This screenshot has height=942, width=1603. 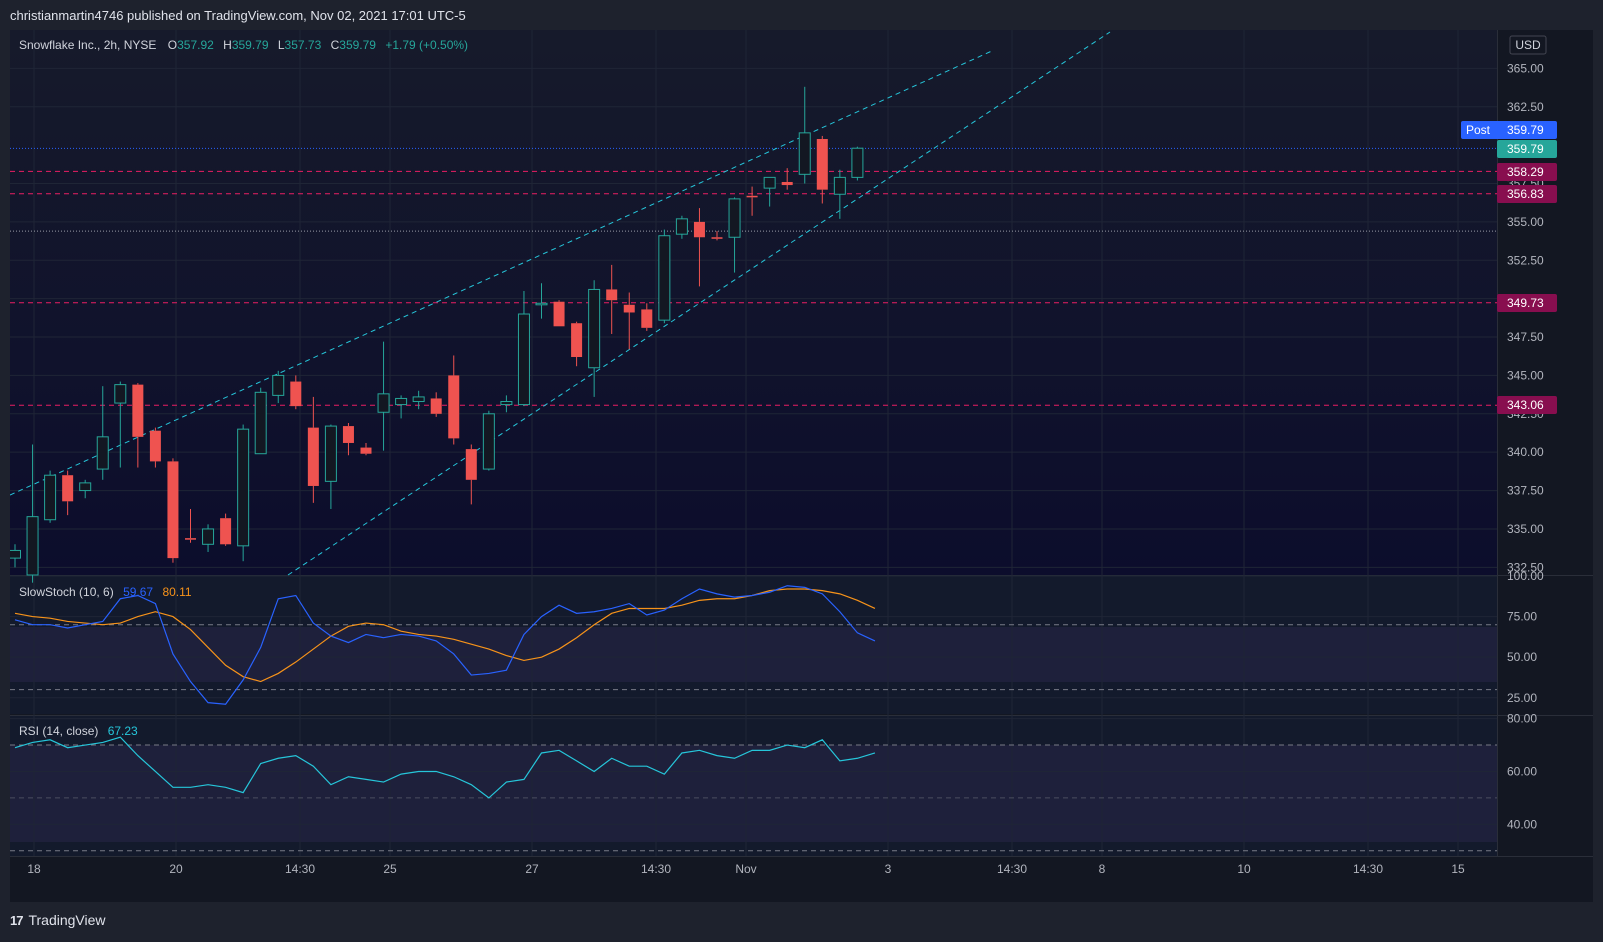 I want to click on stoch-band-fill, so click(x=753, y=654).